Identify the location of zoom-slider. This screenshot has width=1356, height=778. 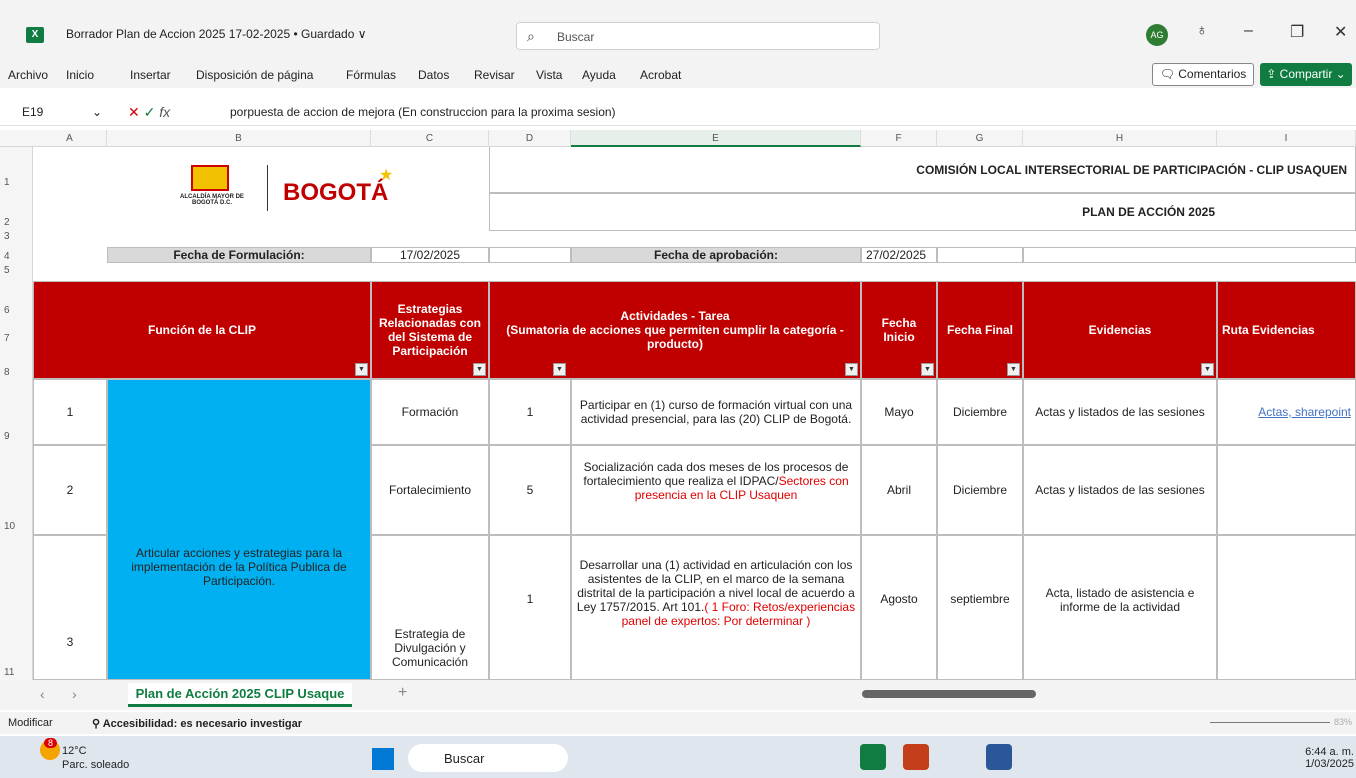
(1270, 722).